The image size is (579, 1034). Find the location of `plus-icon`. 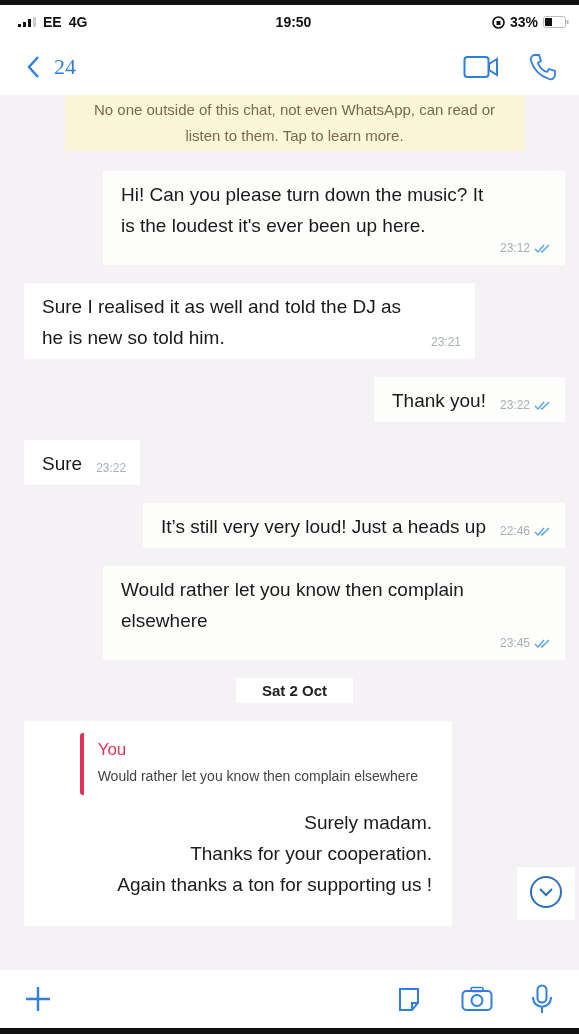

plus-icon is located at coordinates (38, 999).